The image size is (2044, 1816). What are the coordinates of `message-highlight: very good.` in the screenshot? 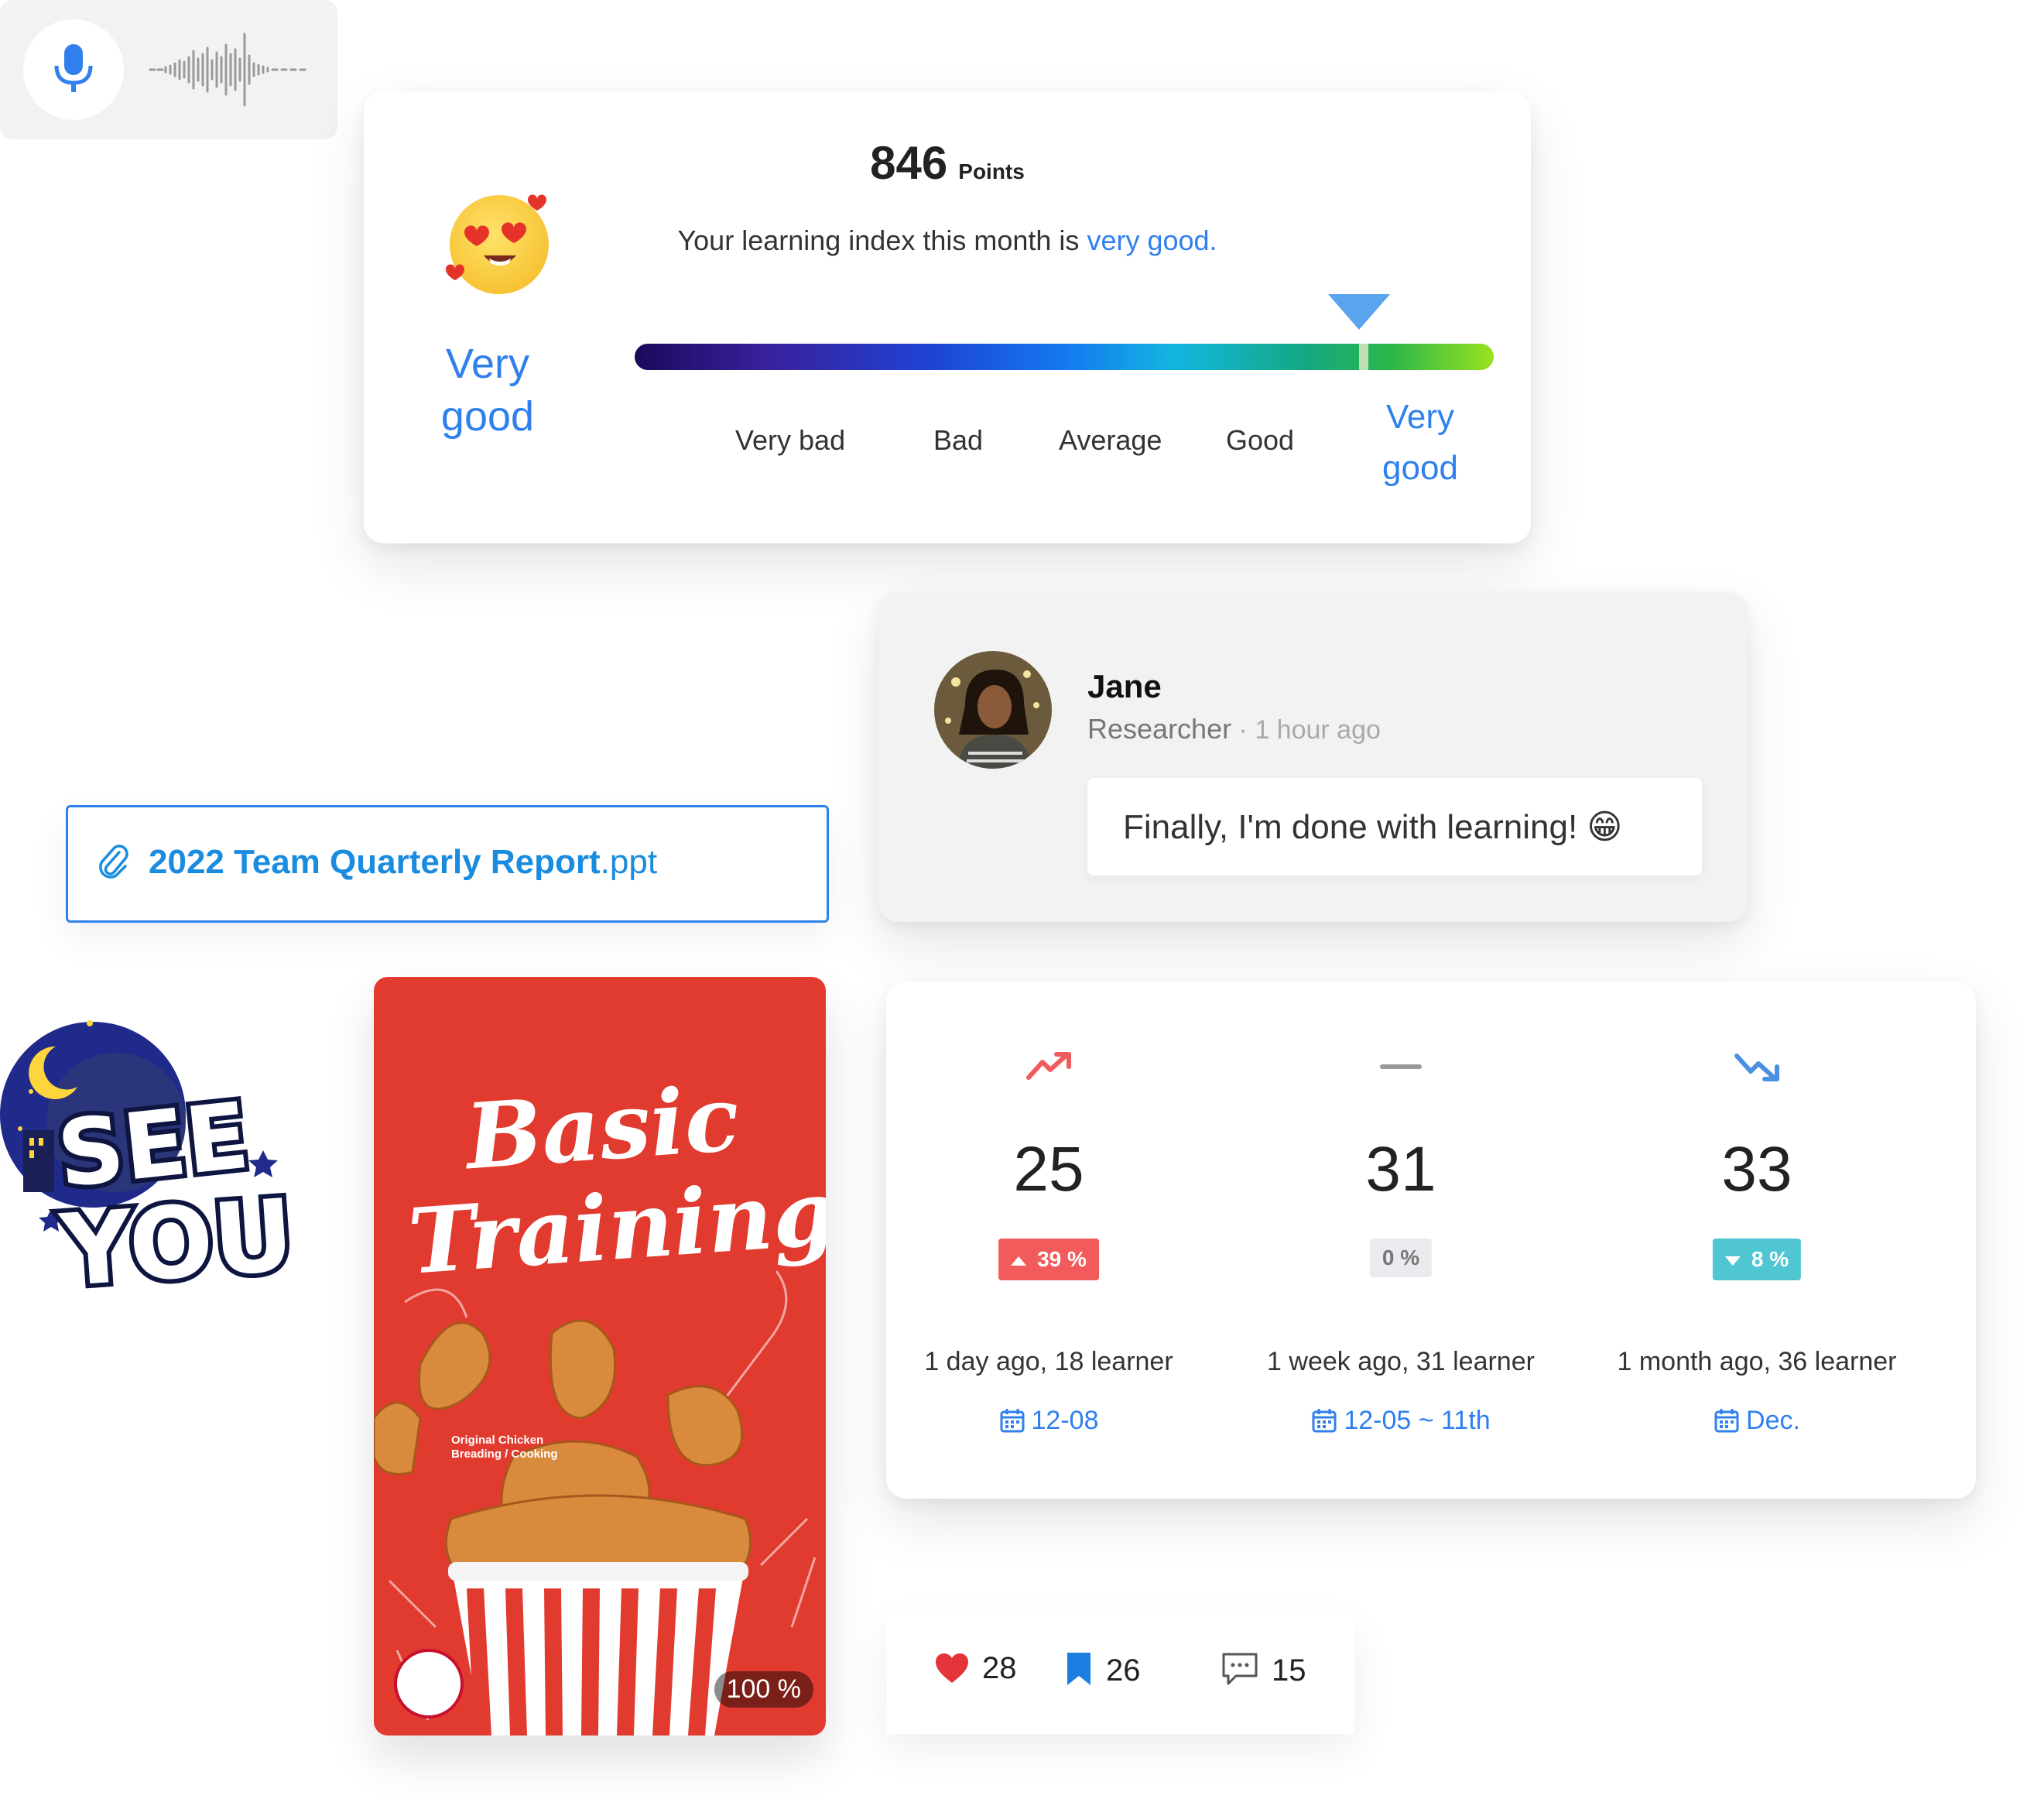 It's located at (1152, 240).